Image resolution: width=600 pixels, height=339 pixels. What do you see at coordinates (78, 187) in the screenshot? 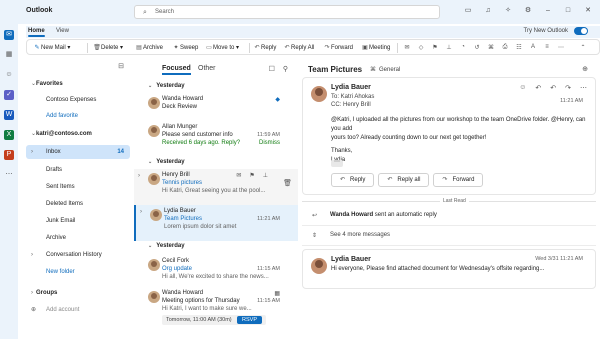
I see `folder-sent-items: Sent Items` at bounding box center [78, 187].